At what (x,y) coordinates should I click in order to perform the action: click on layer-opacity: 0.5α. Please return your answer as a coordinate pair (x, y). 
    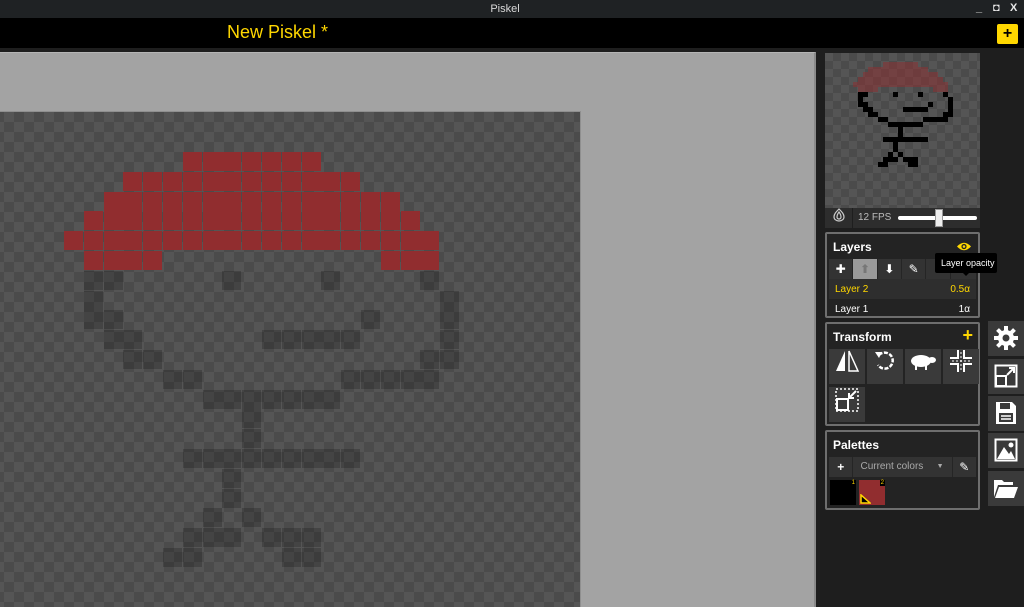
    Looking at the image, I should click on (960, 289).